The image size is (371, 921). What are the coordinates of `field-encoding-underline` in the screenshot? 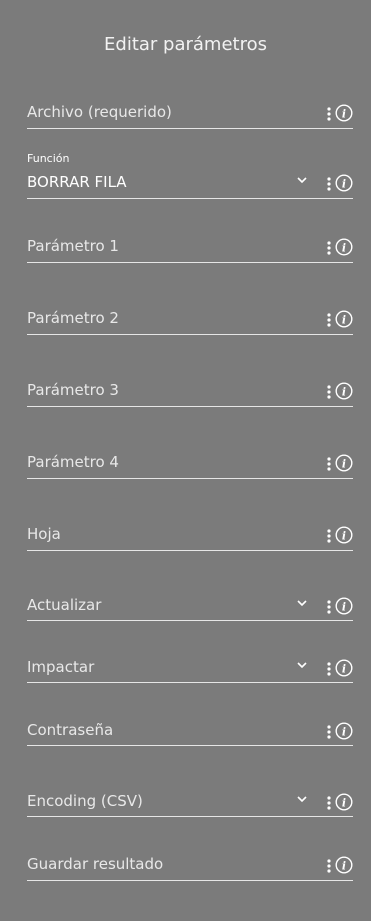 It's located at (190, 816).